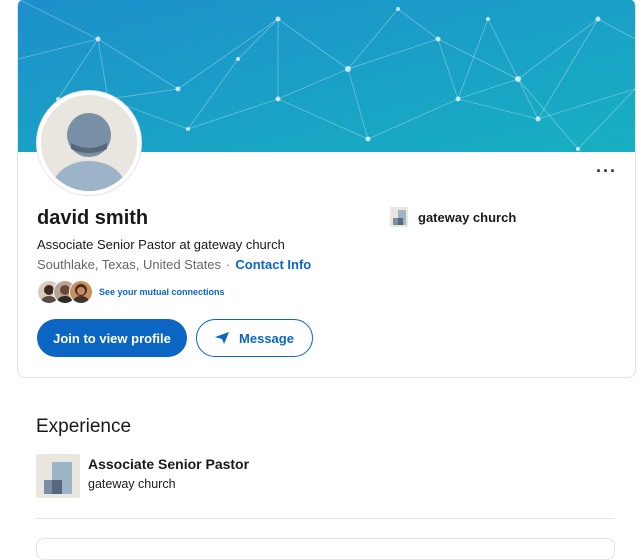 This screenshot has height=560, width=640. What do you see at coordinates (467, 217) in the screenshot?
I see `current-organization-name: gateway church` at bounding box center [467, 217].